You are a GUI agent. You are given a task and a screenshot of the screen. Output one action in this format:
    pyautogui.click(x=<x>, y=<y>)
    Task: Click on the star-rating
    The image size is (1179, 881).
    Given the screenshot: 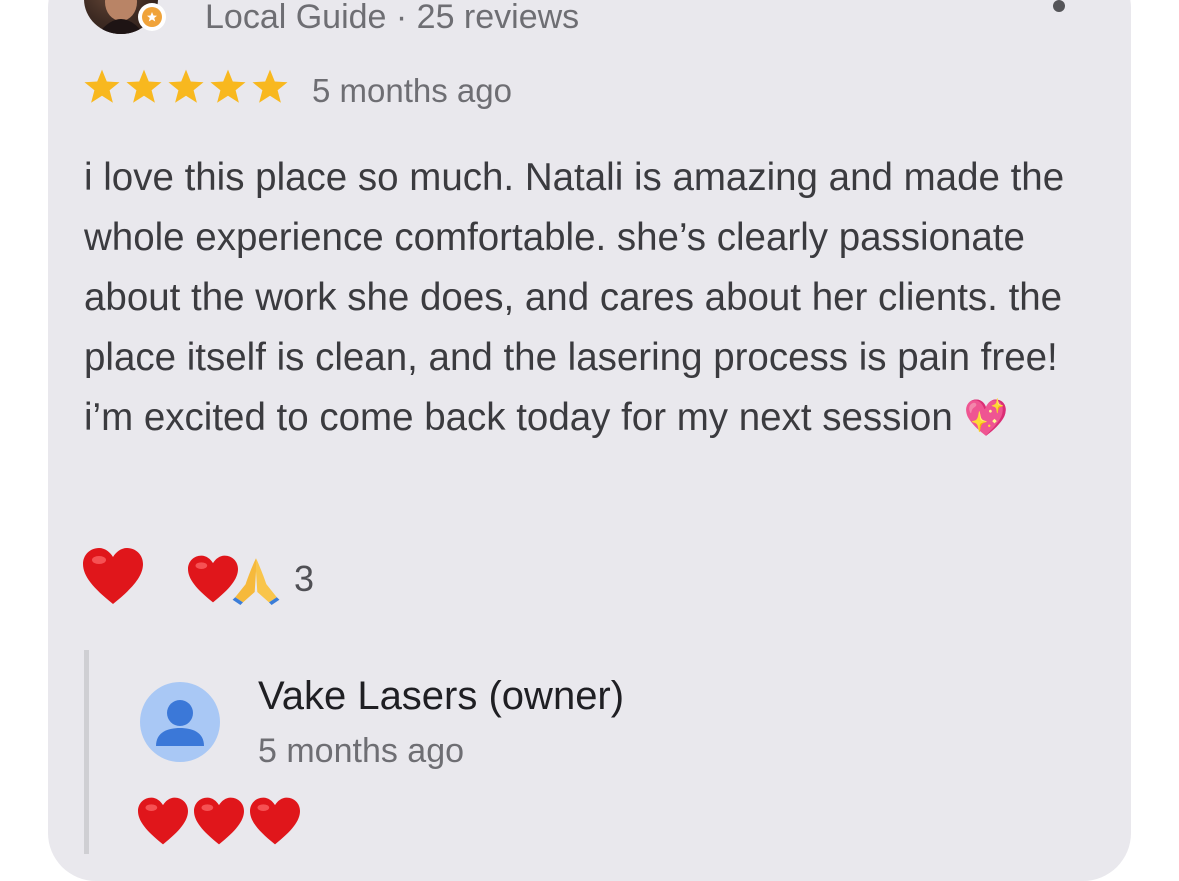 What is the action you would take?
    pyautogui.click(x=186, y=87)
    